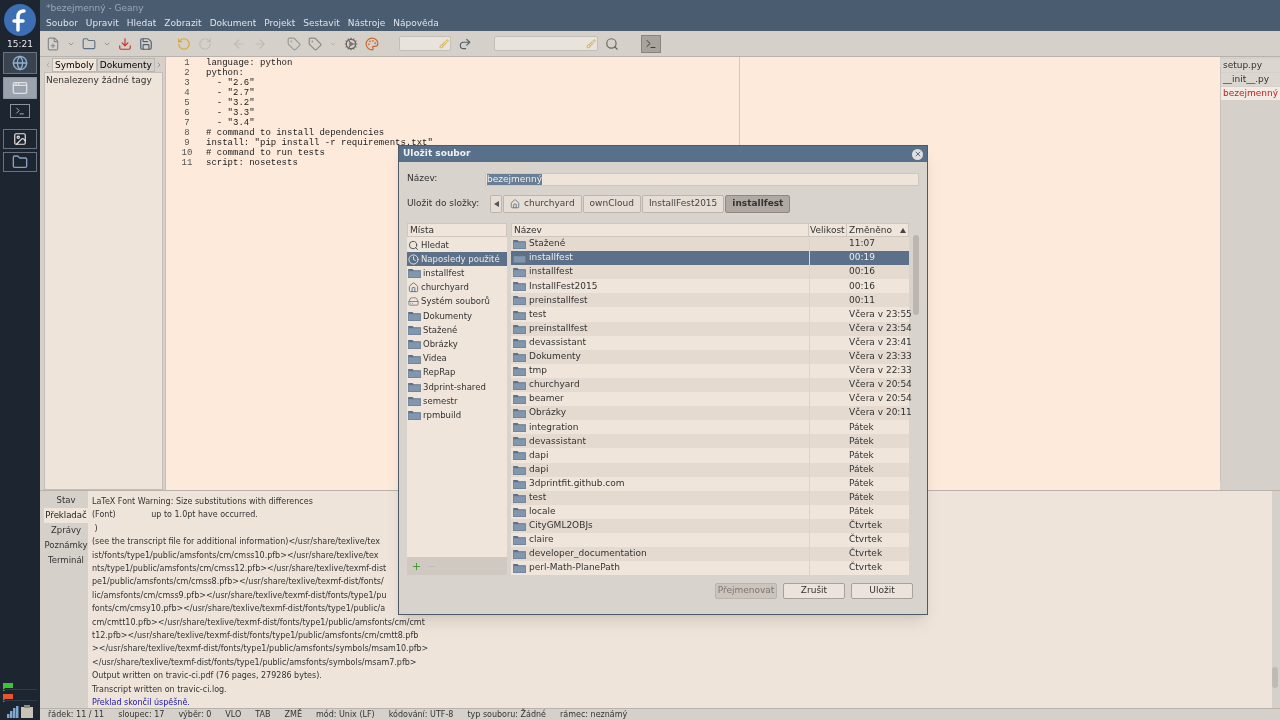 The width and height of the screenshot is (1280, 720). Describe the element at coordinates (710, 554) in the screenshot. I see `file-row: developer_documentation Čtvrtek` at that location.